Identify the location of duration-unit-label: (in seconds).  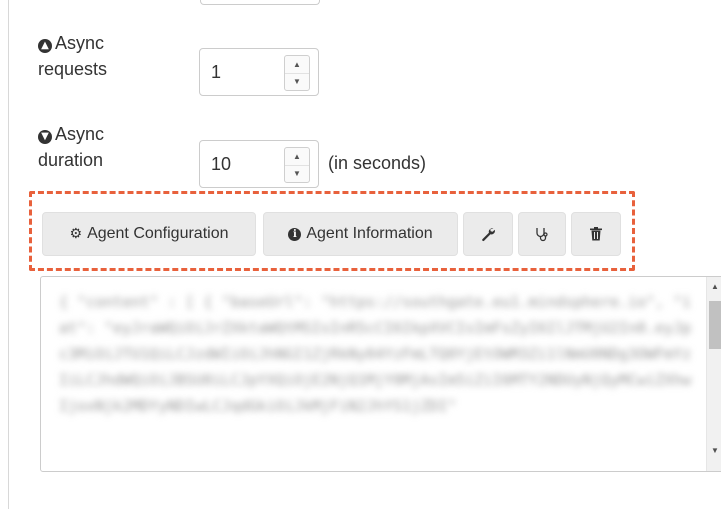
(377, 163).